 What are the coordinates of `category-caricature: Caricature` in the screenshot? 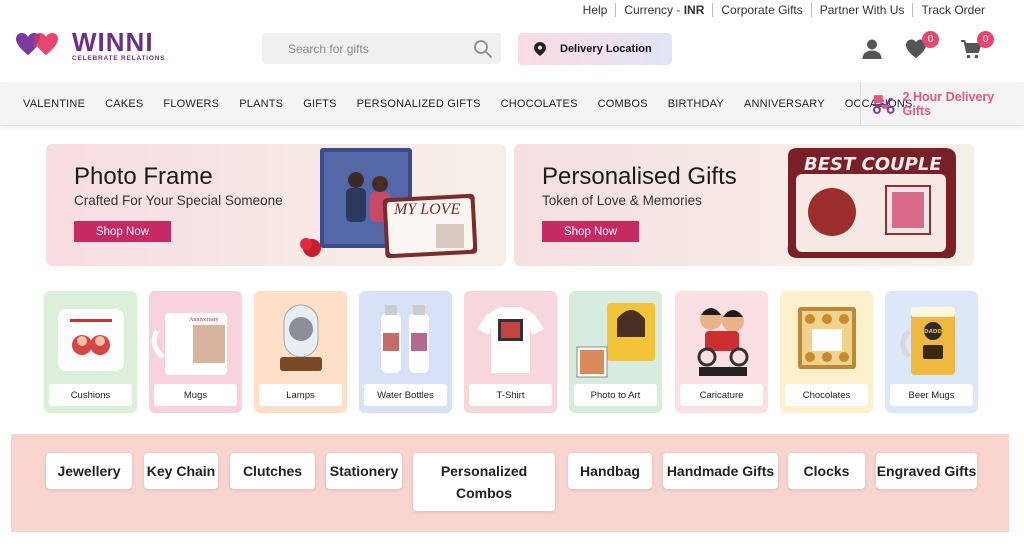 It's located at (721, 352).